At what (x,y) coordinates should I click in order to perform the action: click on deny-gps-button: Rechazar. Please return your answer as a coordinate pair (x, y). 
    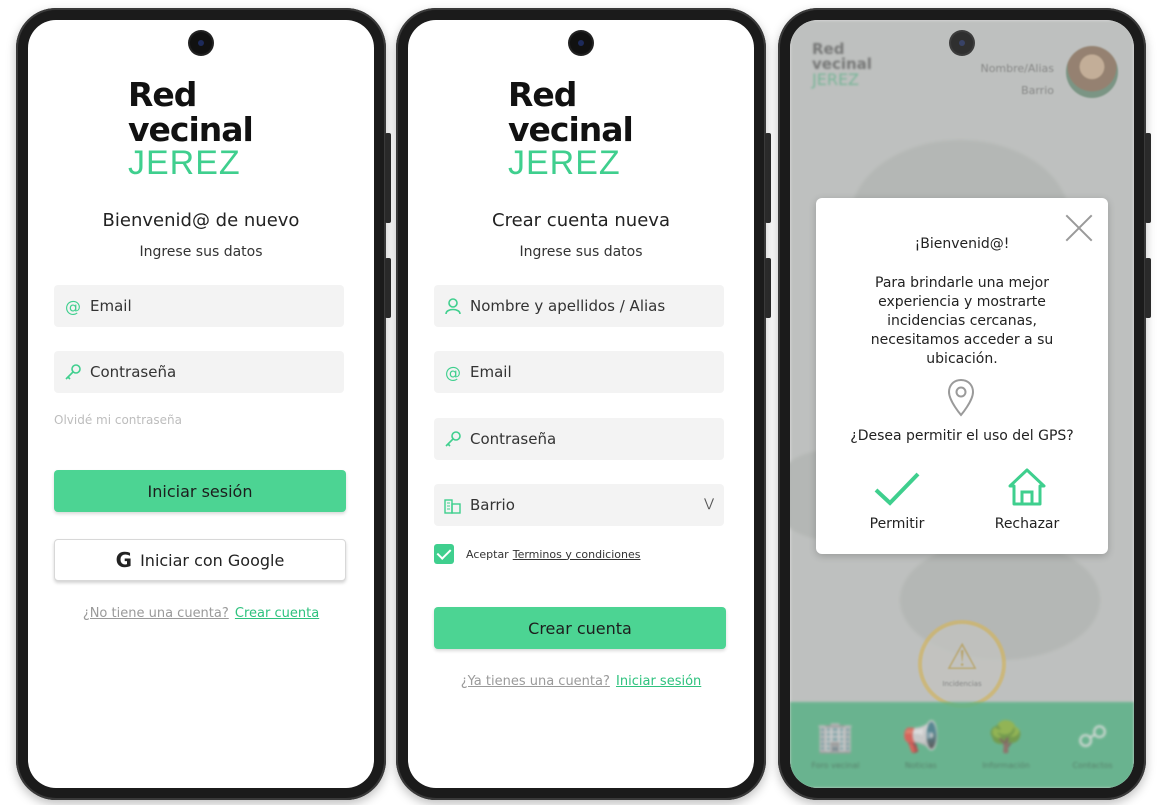
    Looking at the image, I should click on (1027, 499).